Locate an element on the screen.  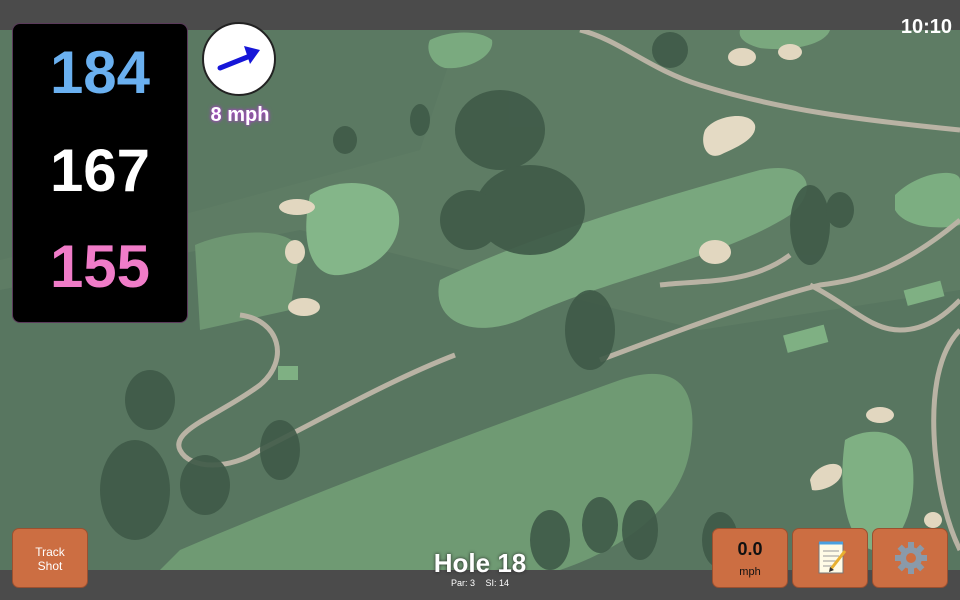
distance-back: 184 is located at coordinates (100, 72).